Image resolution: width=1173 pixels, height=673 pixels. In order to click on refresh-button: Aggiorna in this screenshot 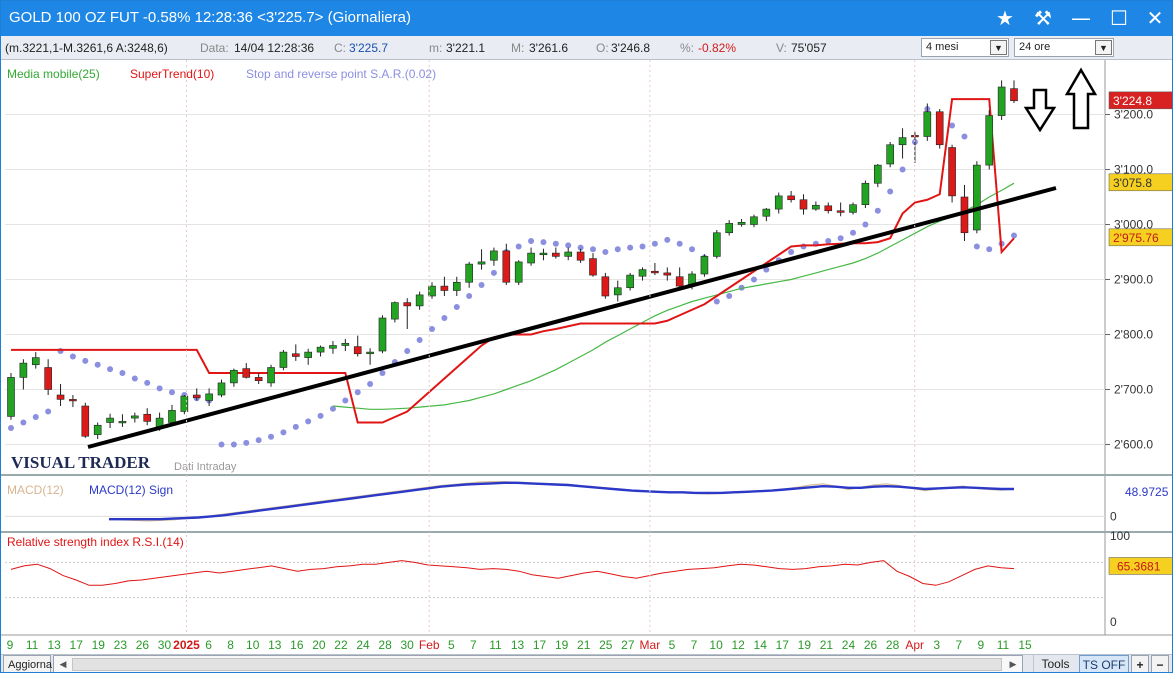, I will do `click(27, 663)`.